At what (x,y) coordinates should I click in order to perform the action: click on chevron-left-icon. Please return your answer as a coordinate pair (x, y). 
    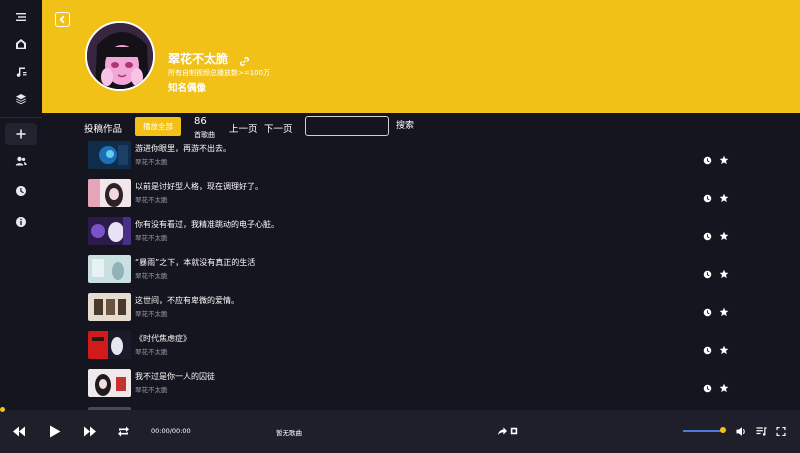
    Looking at the image, I should click on (62, 19).